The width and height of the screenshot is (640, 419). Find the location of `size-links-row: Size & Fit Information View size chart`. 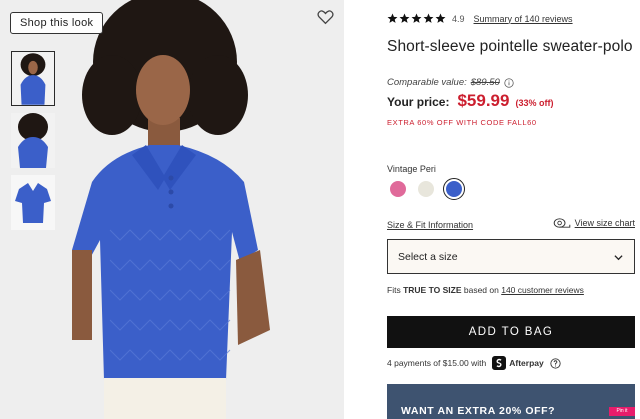

size-links-row: Size & Fit Information View size chart is located at coordinates (511, 224).